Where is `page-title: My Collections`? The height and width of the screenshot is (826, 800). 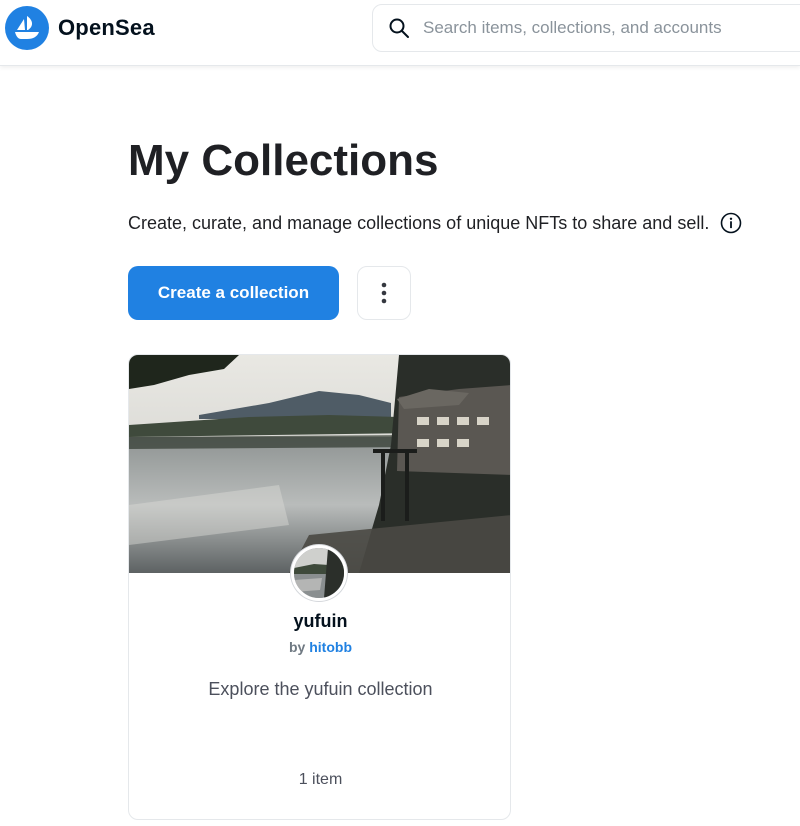 page-title: My Collections is located at coordinates (283, 160).